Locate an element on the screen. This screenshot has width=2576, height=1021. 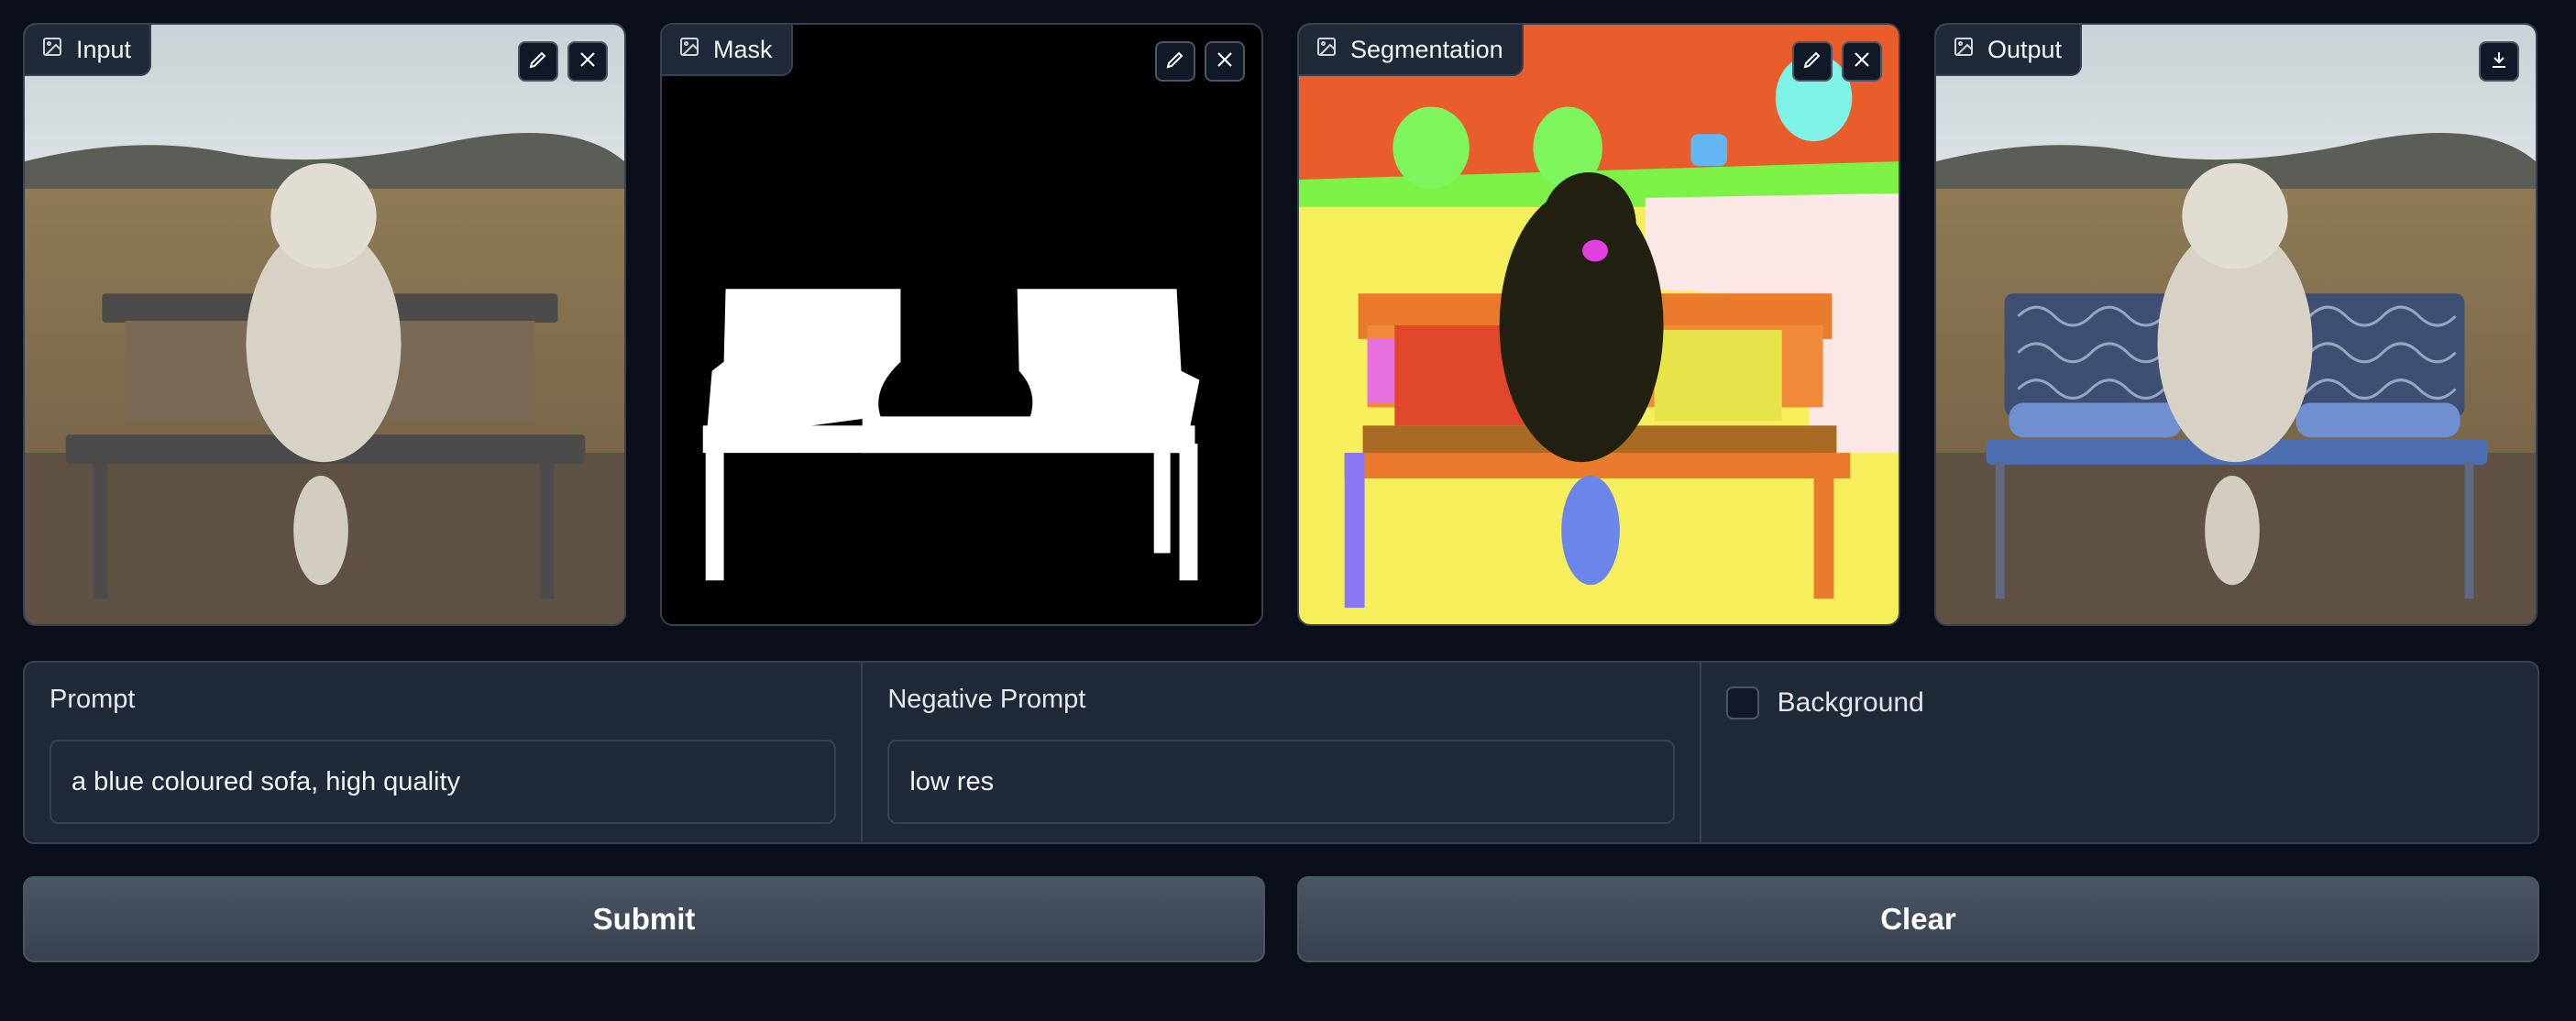
clear-input-button is located at coordinates (587, 61).